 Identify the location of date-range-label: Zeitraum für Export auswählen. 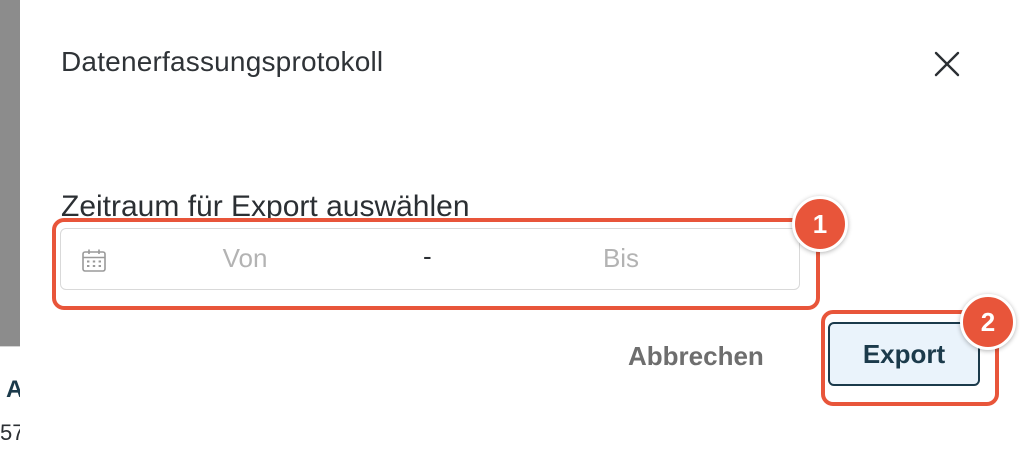
(265, 206).